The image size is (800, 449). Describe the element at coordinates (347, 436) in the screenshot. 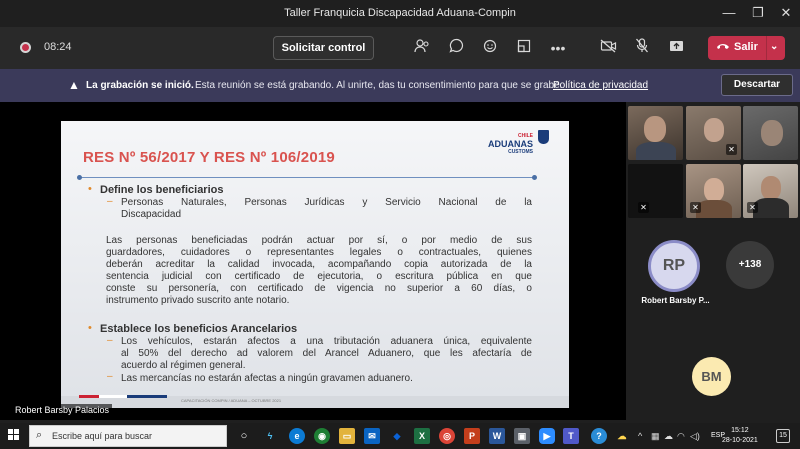

I see `file-explorer-icon: ▭` at that location.